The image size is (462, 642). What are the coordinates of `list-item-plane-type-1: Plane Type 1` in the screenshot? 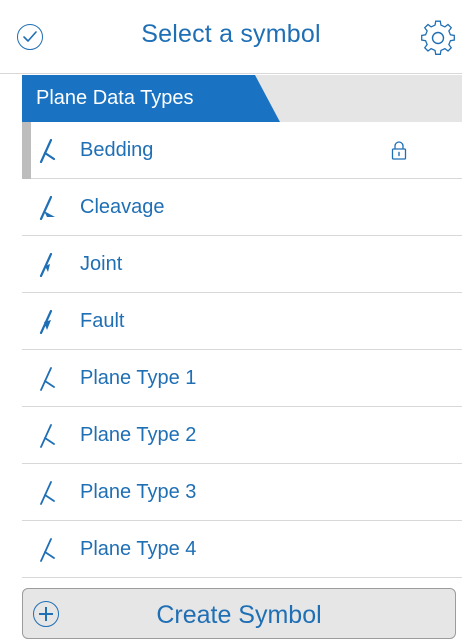 It's located at (242, 378).